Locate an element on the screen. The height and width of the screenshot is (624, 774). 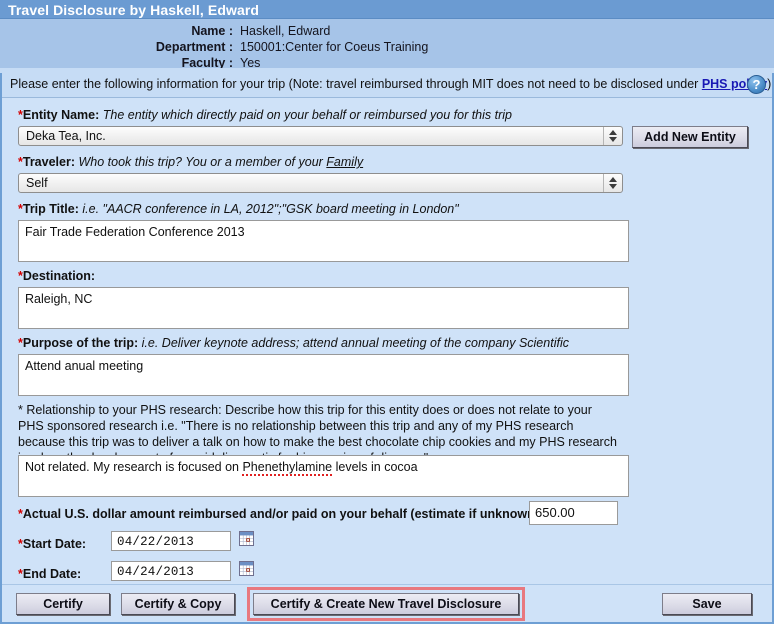
help-icon: ? is located at coordinates (756, 84).